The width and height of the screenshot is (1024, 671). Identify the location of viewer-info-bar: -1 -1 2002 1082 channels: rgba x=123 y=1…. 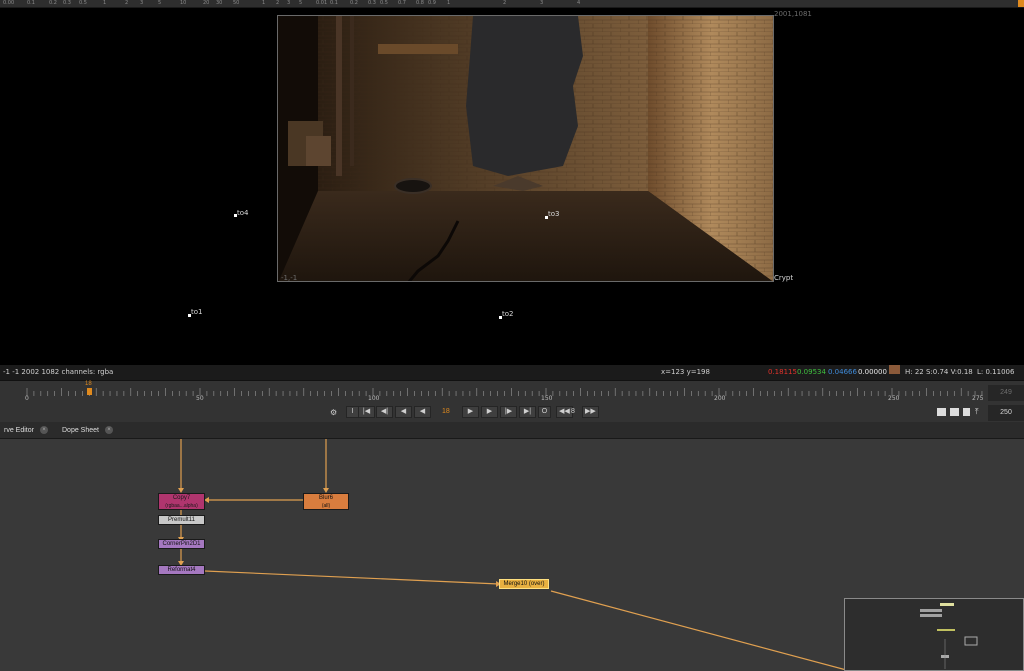
(512, 372).